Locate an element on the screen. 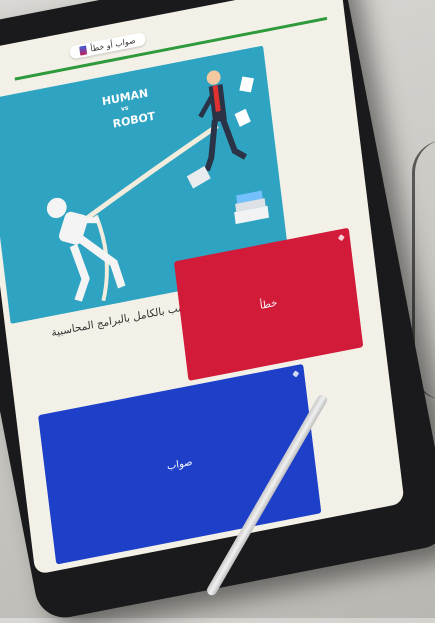 This screenshot has width=435, height=623. answer-true-label: صواب is located at coordinates (180, 464).